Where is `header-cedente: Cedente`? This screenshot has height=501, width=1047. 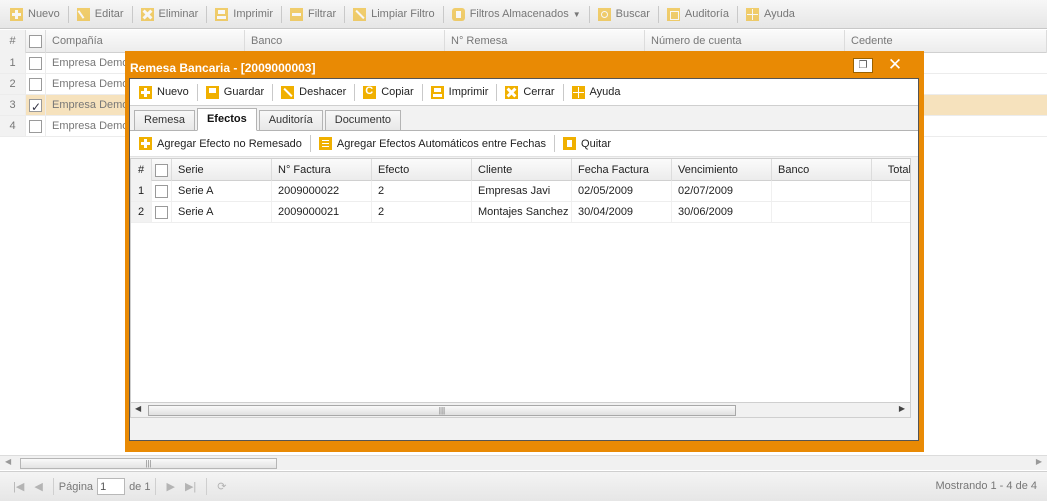 header-cedente: Cedente is located at coordinates (946, 41).